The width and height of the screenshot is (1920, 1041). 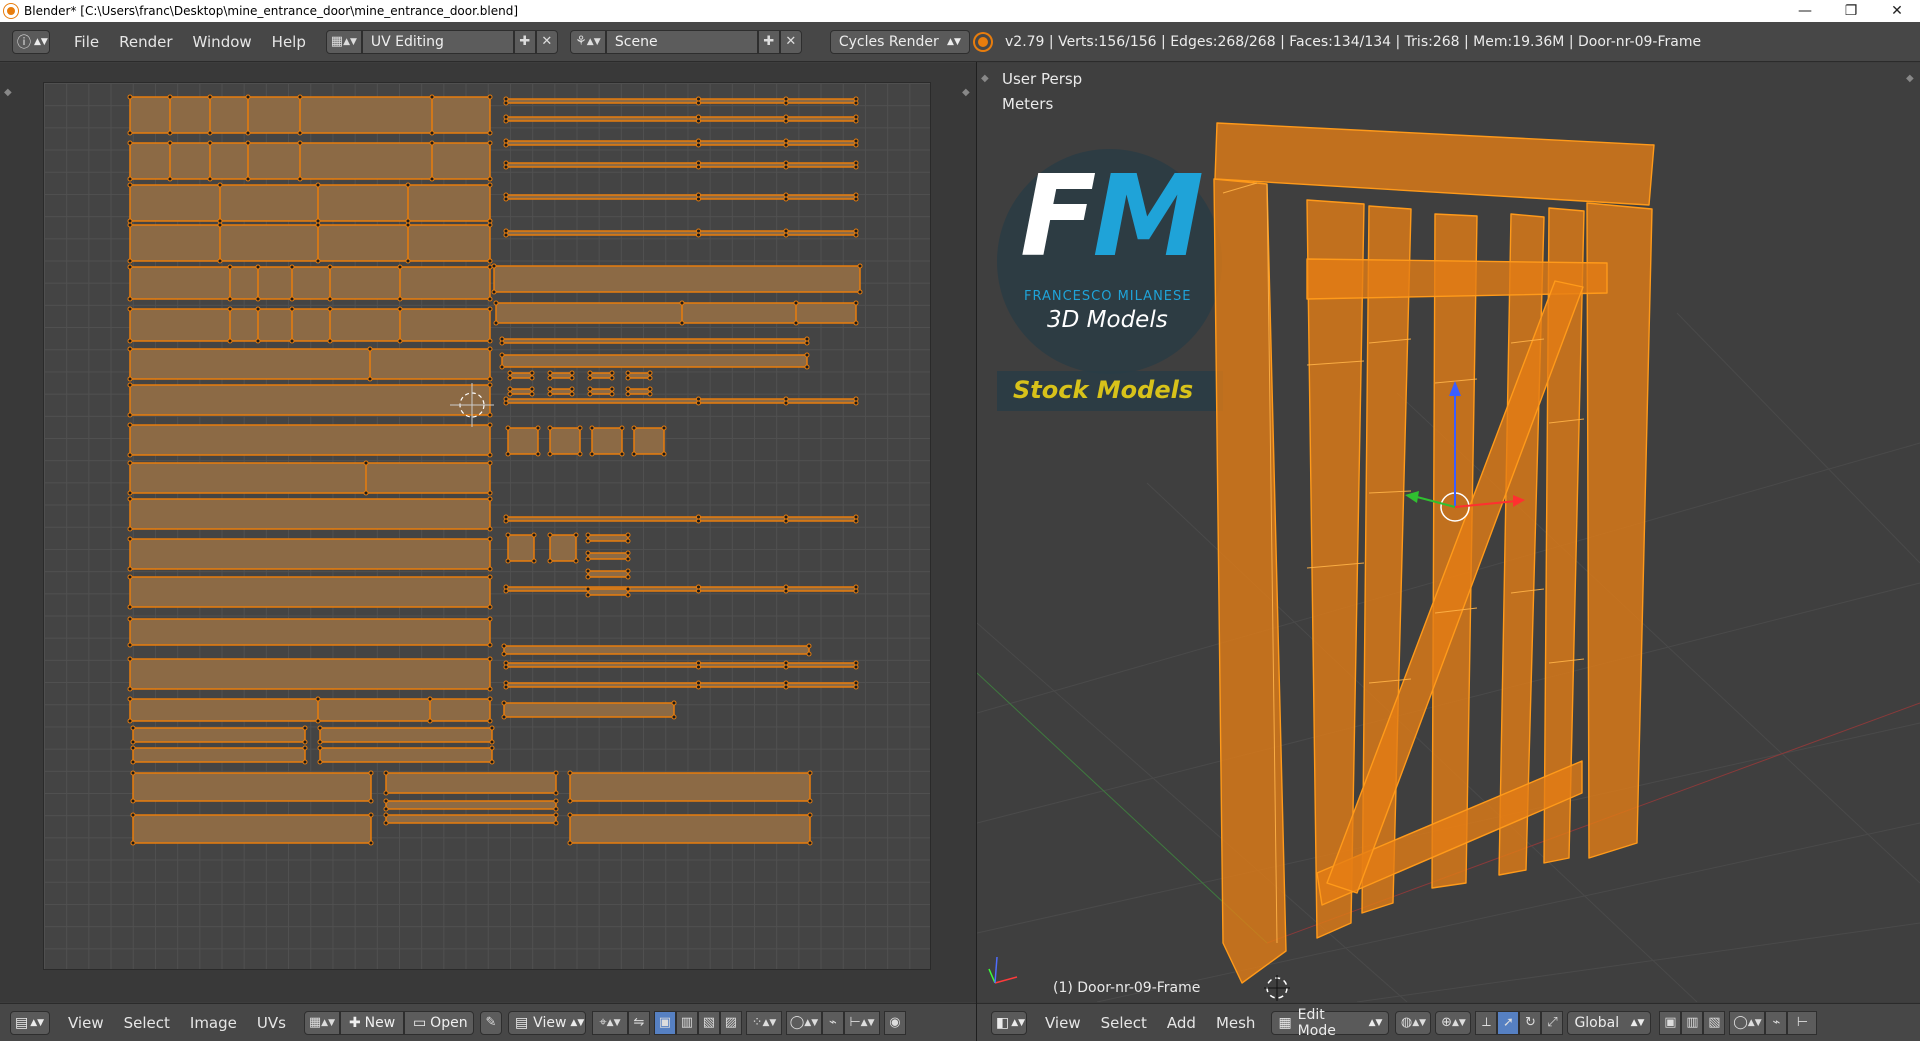 What do you see at coordinates (654, 341) in the screenshot?
I see `uv-island-r3` at bounding box center [654, 341].